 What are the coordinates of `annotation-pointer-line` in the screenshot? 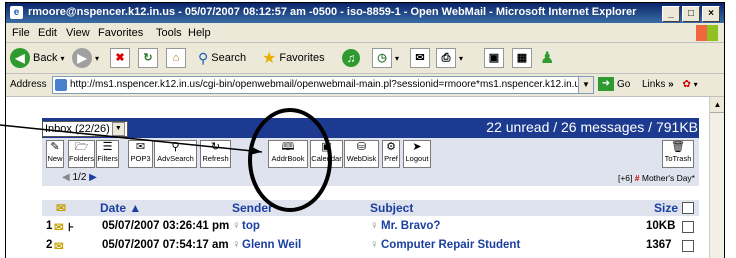 It's located at (131, 138).